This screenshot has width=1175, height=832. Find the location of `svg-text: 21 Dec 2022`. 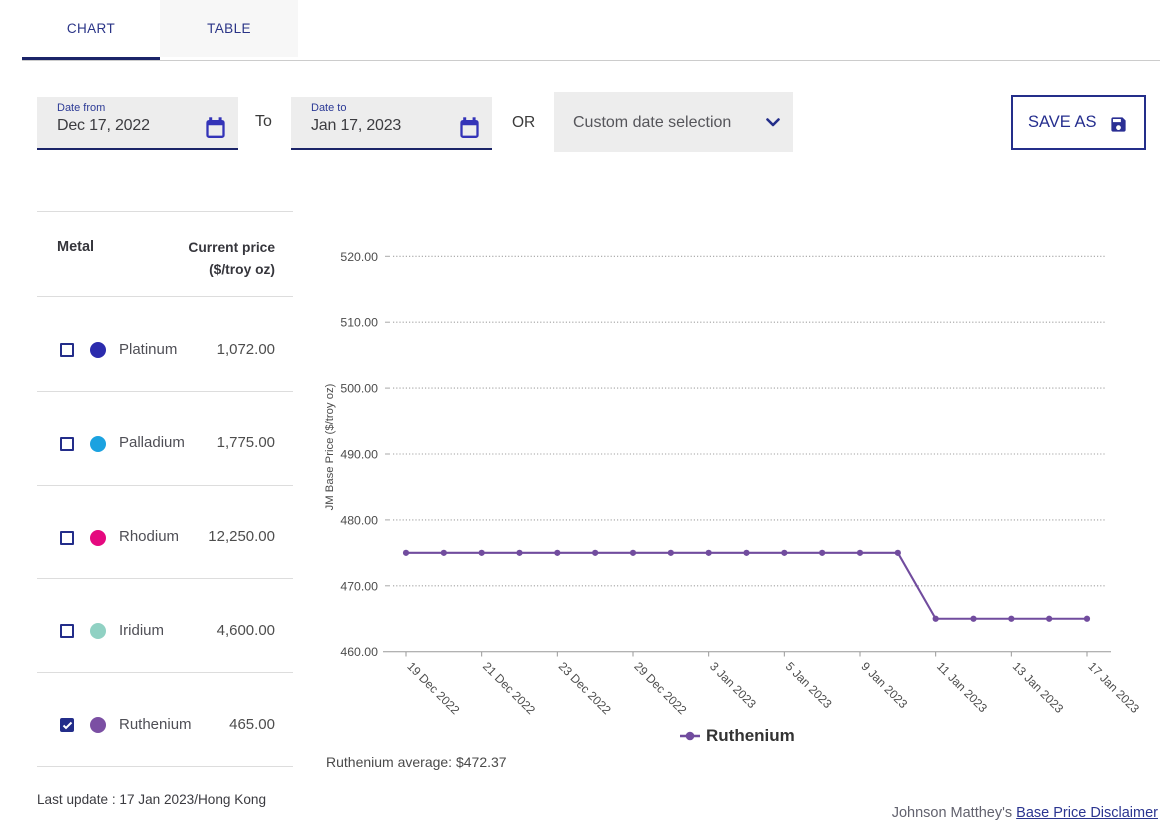

svg-text: 21 Dec 2022 is located at coordinates (509, 688).